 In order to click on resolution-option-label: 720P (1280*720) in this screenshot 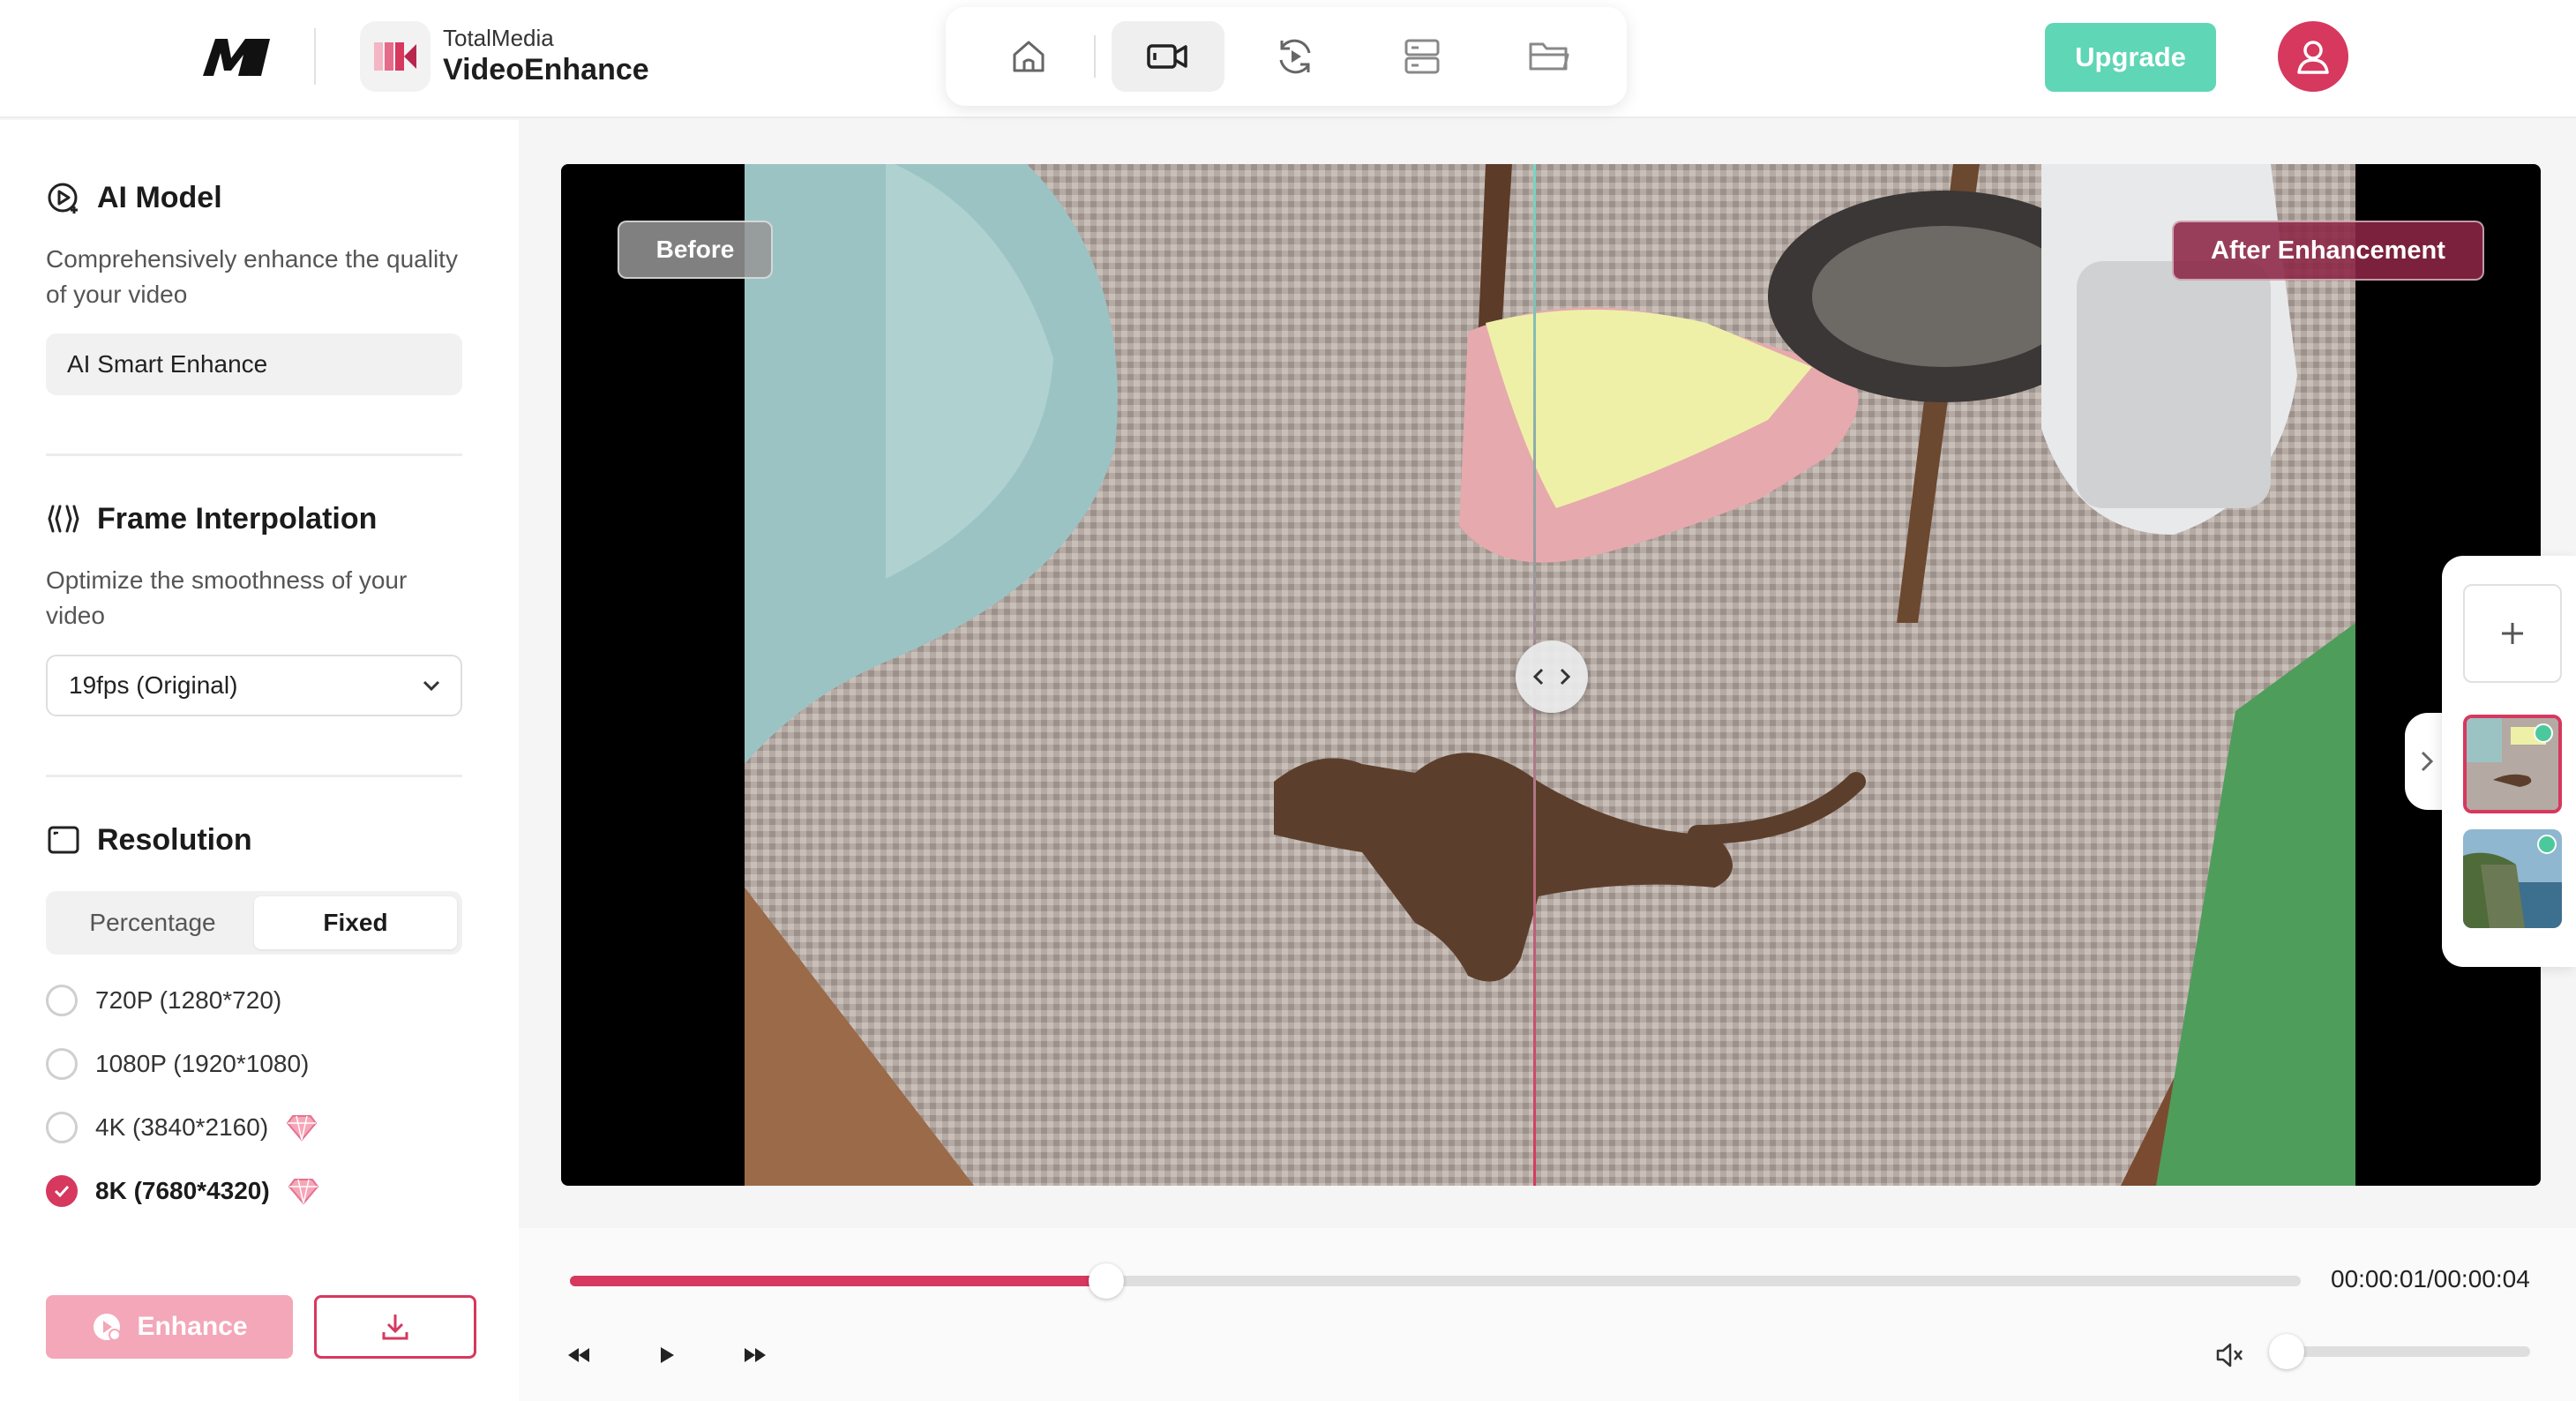, I will do `click(189, 1000)`.